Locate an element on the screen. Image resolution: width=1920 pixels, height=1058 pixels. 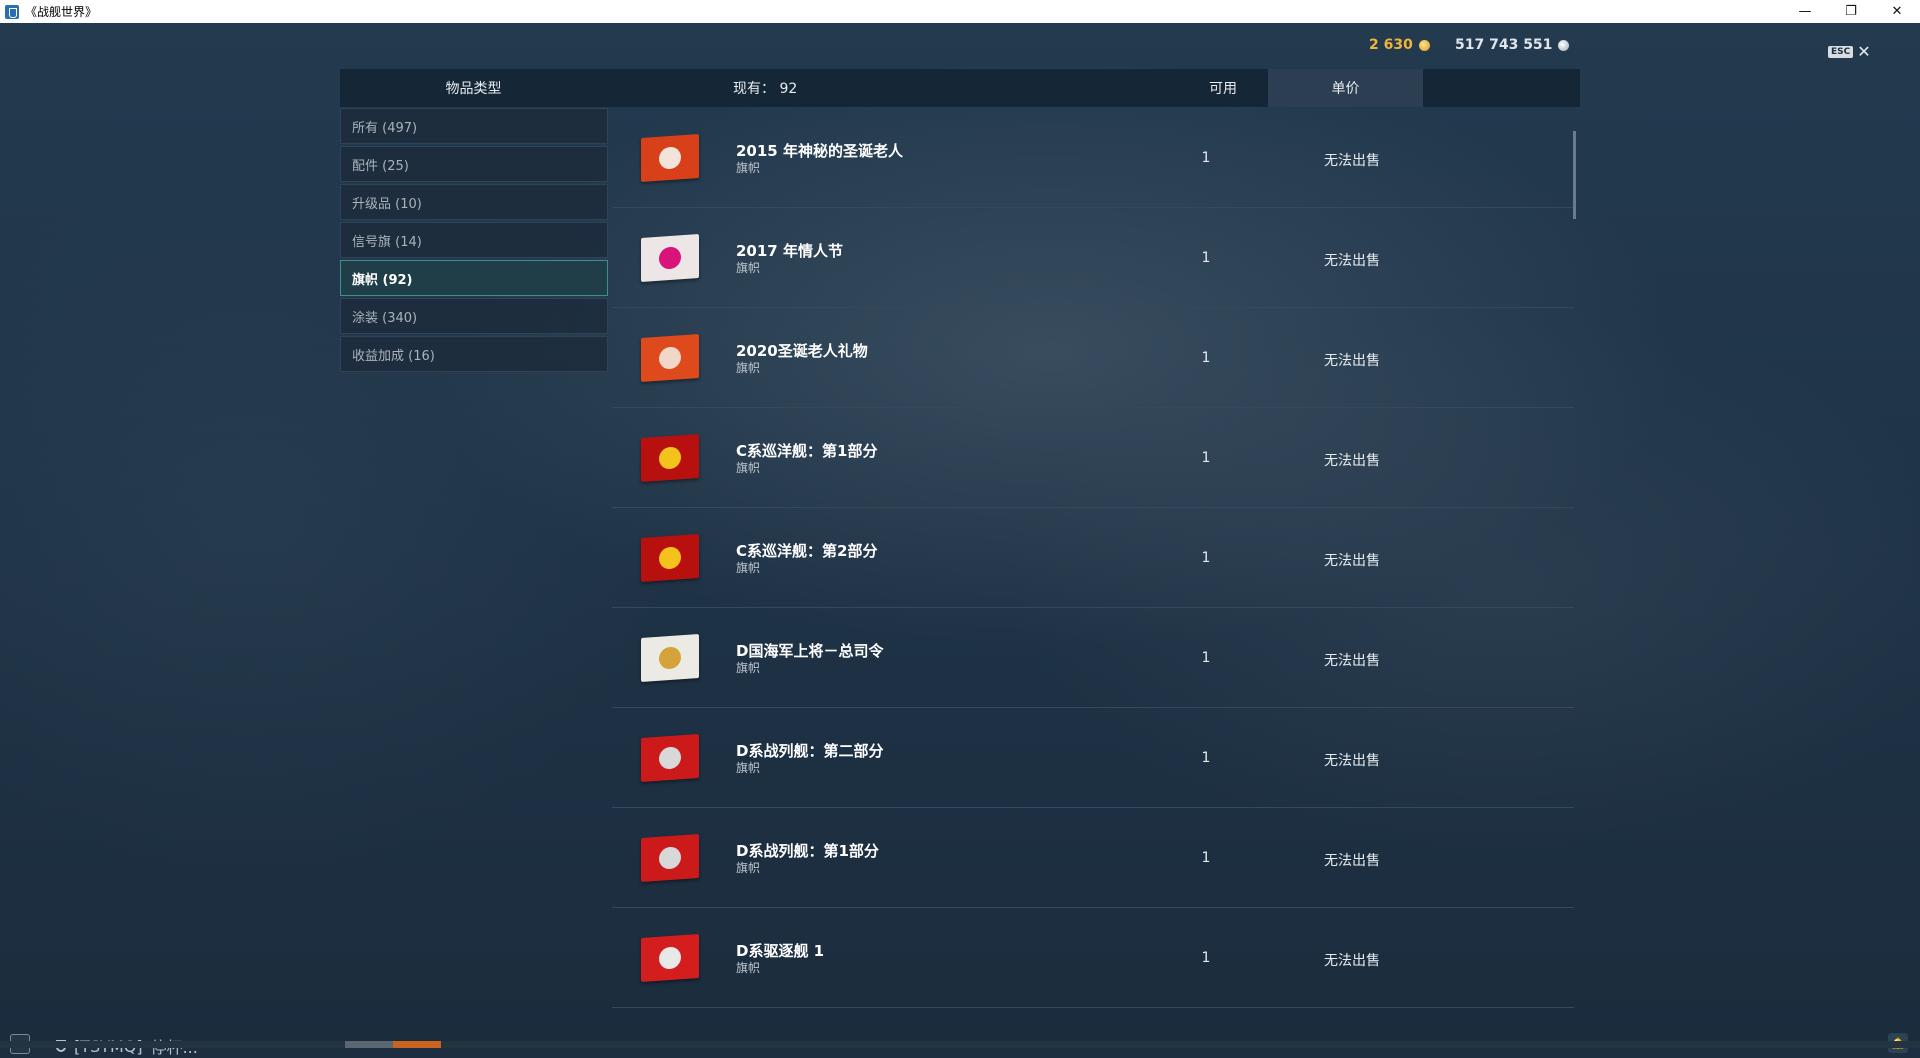
list-scrollbar is located at coordinates (1574, 175).